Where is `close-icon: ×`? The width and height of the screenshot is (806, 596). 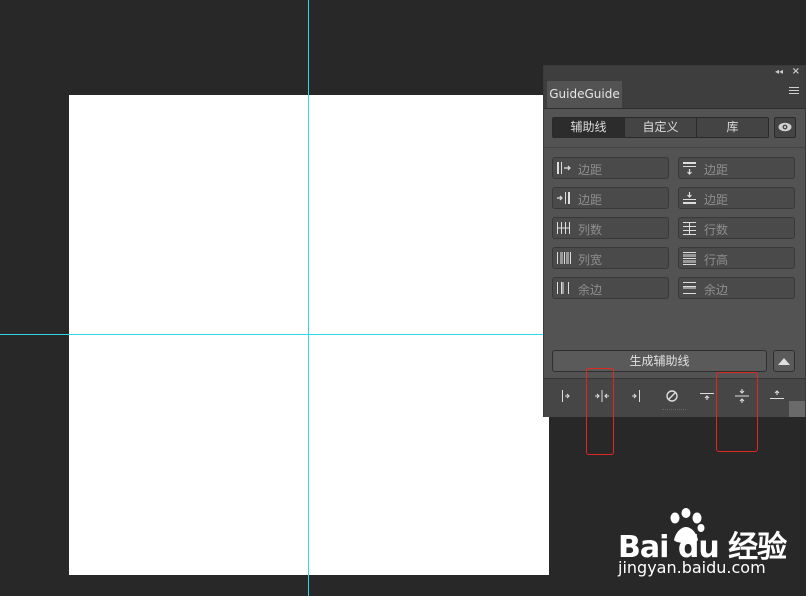
close-icon: × is located at coordinates (796, 71).